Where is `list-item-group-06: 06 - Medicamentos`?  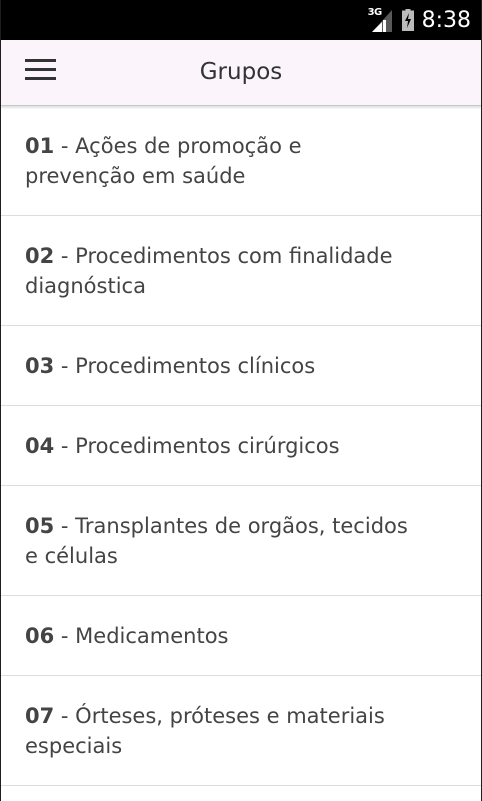
list-item-group-06: 06 - Medicamentos is located at coordinates (241, 636).